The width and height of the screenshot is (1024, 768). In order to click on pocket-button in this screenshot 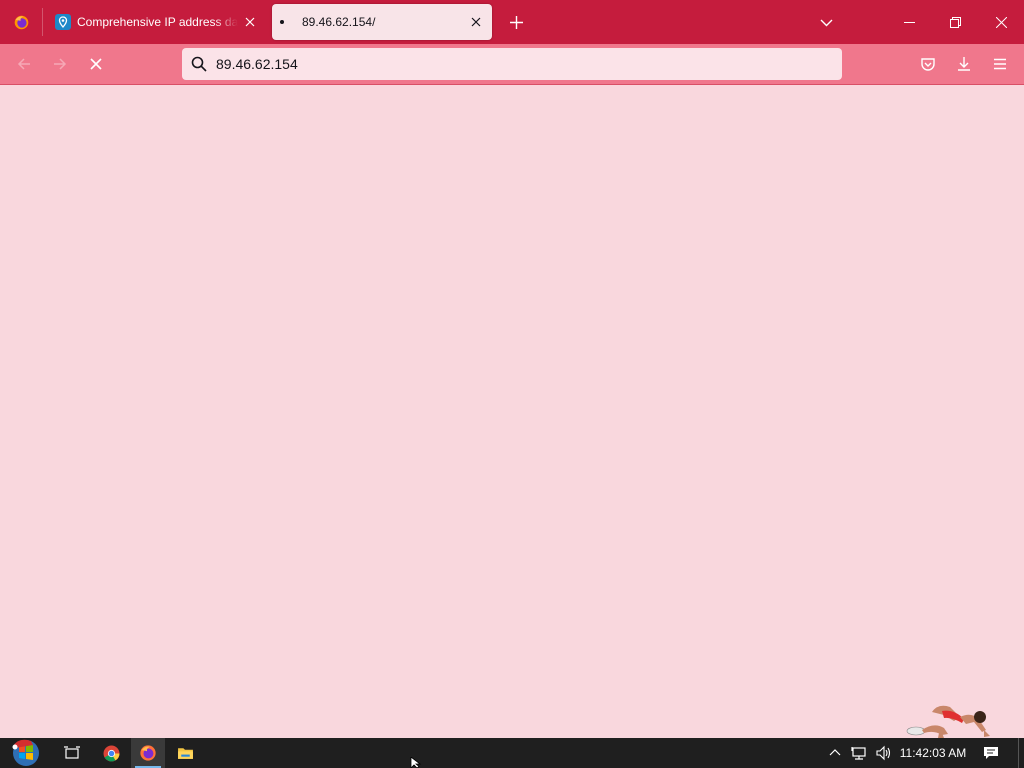, I will do `click(928, 64)`.